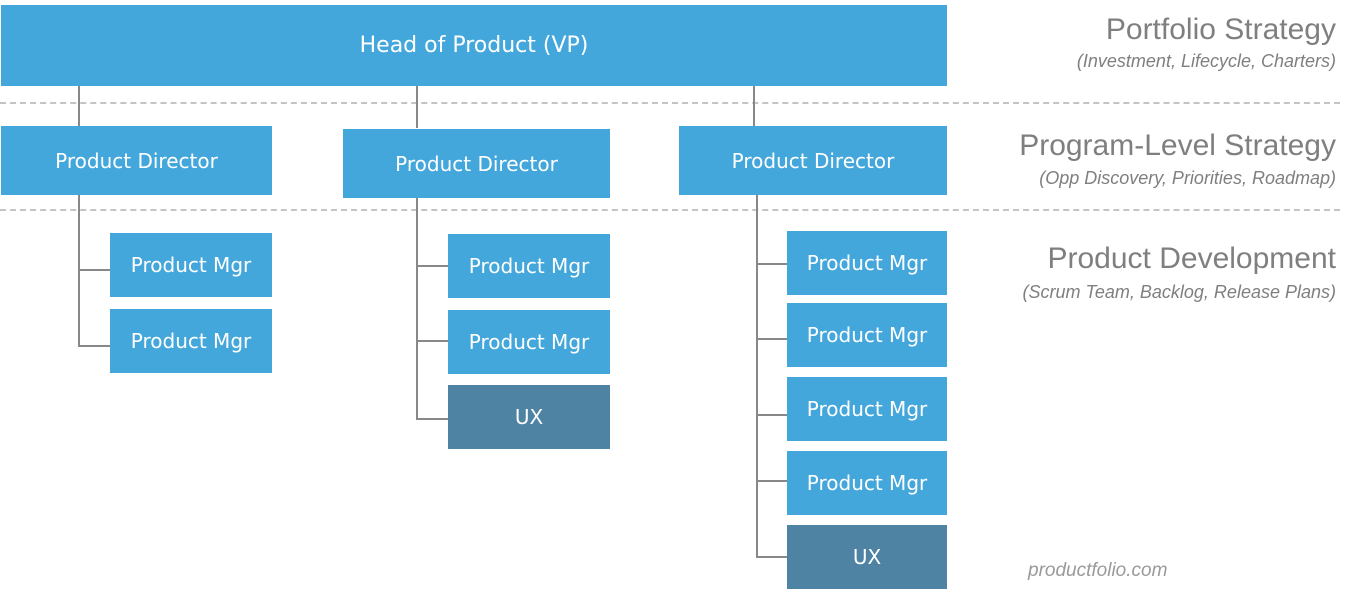 The image size is (1356, 593). I want to click on level-subtitle-development: (Scrum Team, Backlog, Release Plans), so click(1179, 292).